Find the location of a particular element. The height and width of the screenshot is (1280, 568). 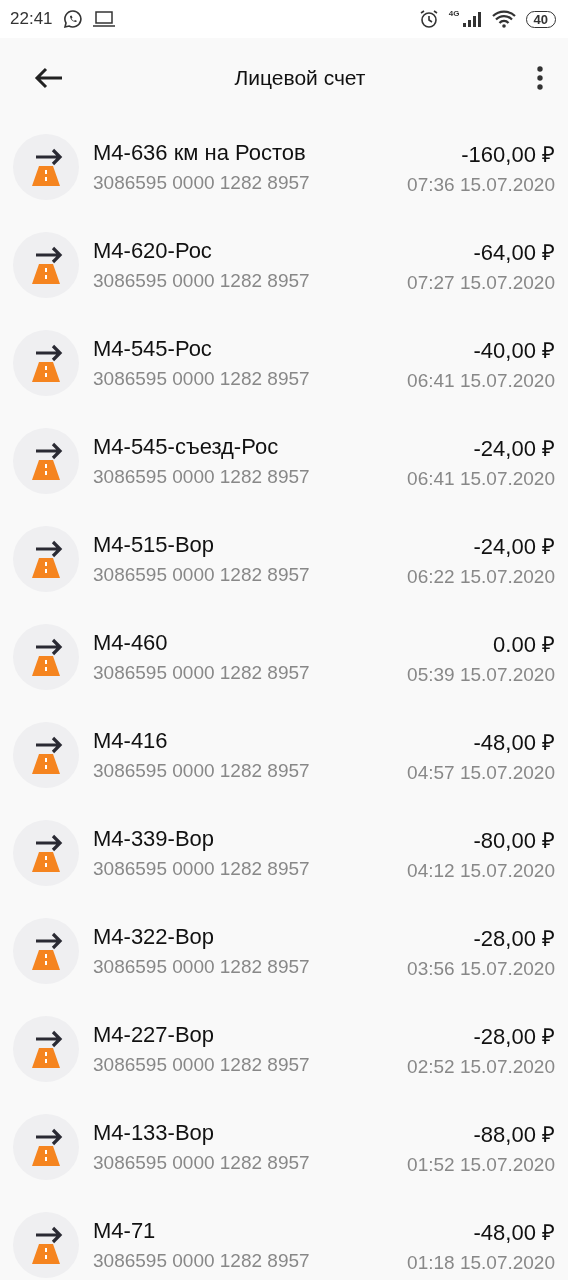

amount: 0.00 ₽ is located at coordinates (524, 644).